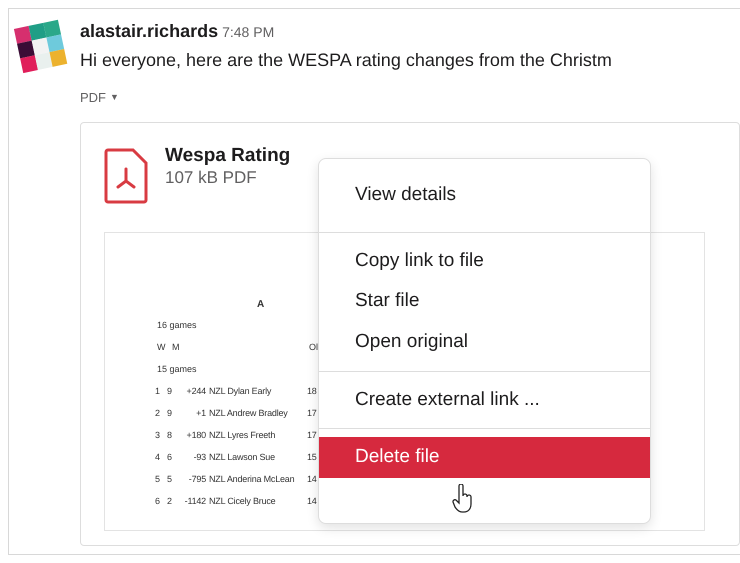 The width and height of the screenshot is (740, 563). Describe the element at coordinates (484, 195) in the screenshot. I see `menu-item: View details` at that location.